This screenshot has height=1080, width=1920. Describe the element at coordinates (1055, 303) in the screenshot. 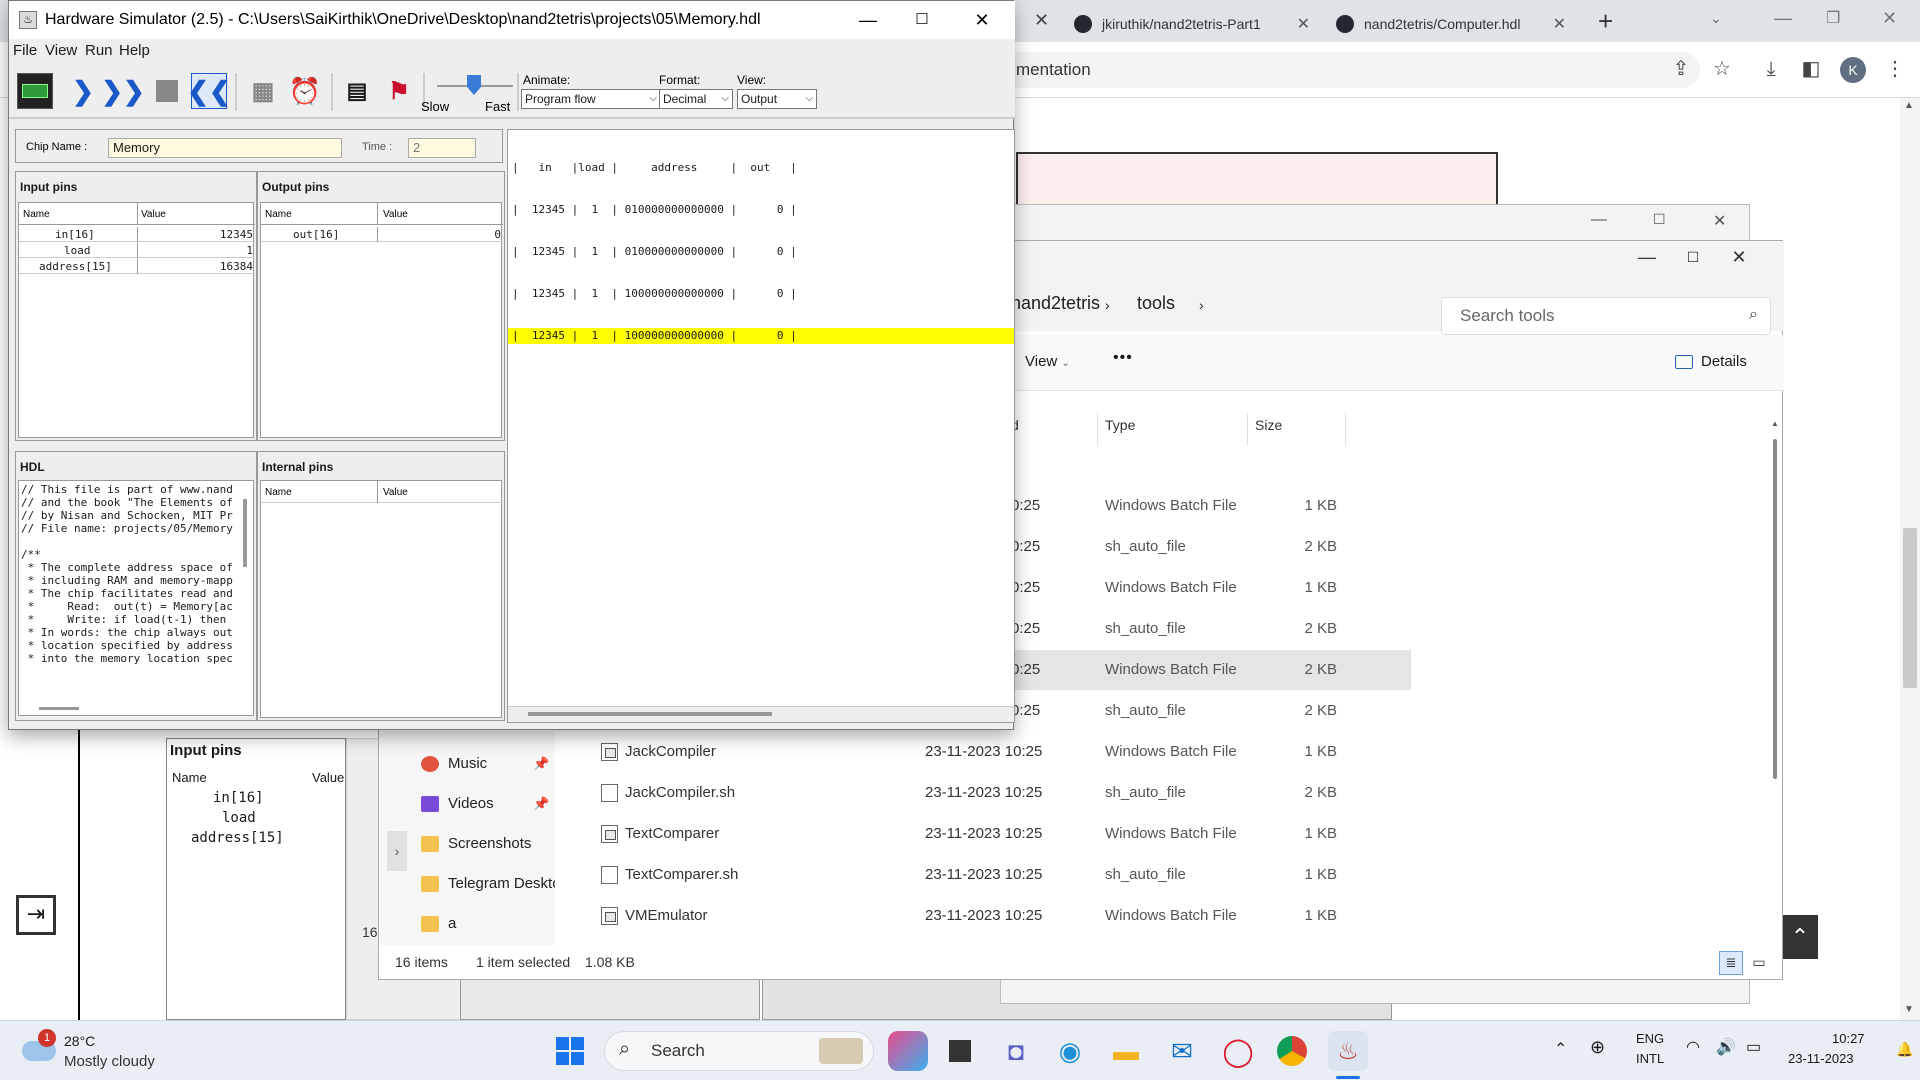

I see `breadcrumb-item: nand2tetris` at that location.